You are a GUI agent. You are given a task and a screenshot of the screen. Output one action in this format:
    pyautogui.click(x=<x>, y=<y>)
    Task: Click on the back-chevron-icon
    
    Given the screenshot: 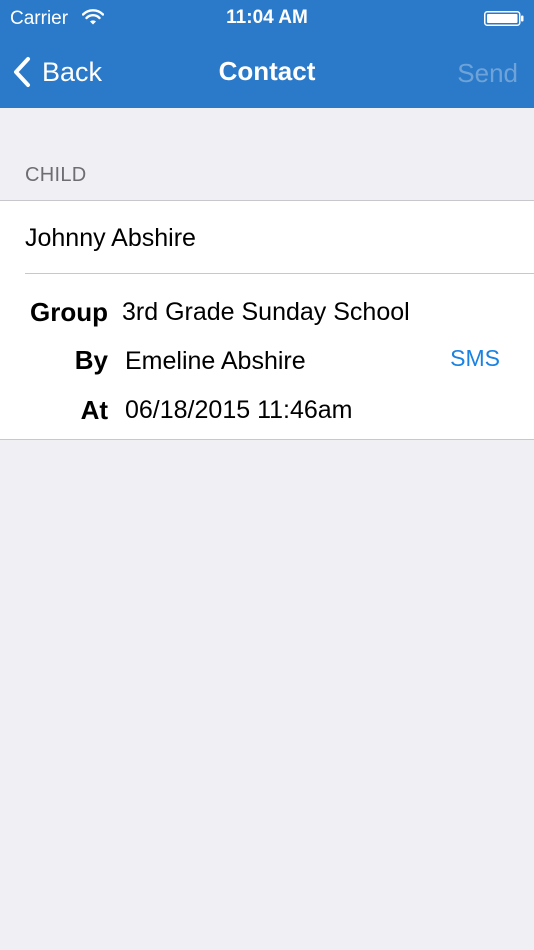 What is the action you would take?
    pyautogui.click(x=22, y=72)
    